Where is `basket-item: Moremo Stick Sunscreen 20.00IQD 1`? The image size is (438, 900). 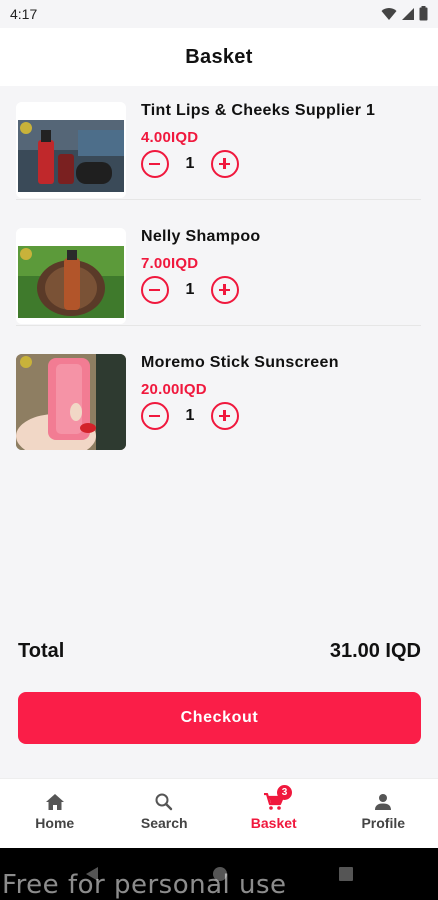
basket-item: Moremo Stick Sunscreen 20.00IQD 1 is located at coordinates (218, 396).